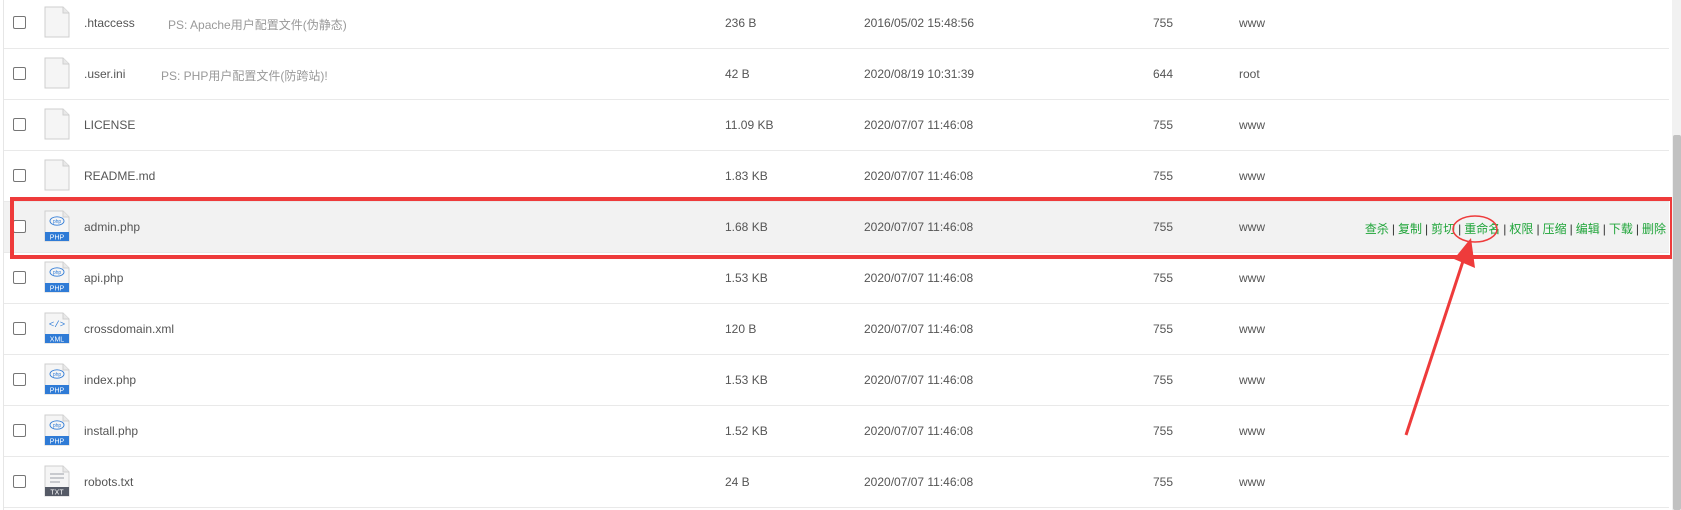 The width and height of the screenshot is (1681, 510). Describe the element at coordinates (1588, 229) in the screenshot. I see `edit-action-link: 编辑` at that location.